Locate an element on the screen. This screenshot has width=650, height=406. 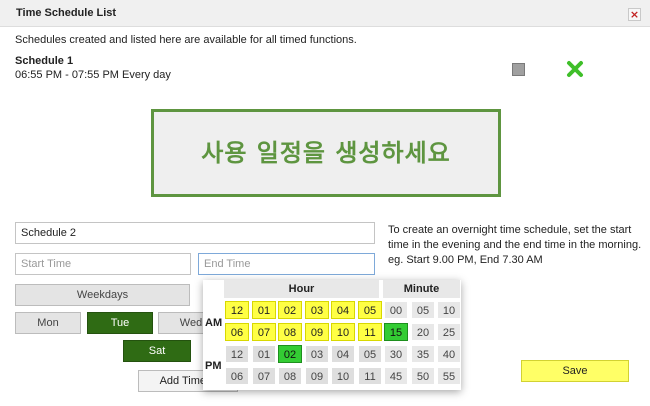
hour-cell-pm: 10 is located at coordinates (343, 376).